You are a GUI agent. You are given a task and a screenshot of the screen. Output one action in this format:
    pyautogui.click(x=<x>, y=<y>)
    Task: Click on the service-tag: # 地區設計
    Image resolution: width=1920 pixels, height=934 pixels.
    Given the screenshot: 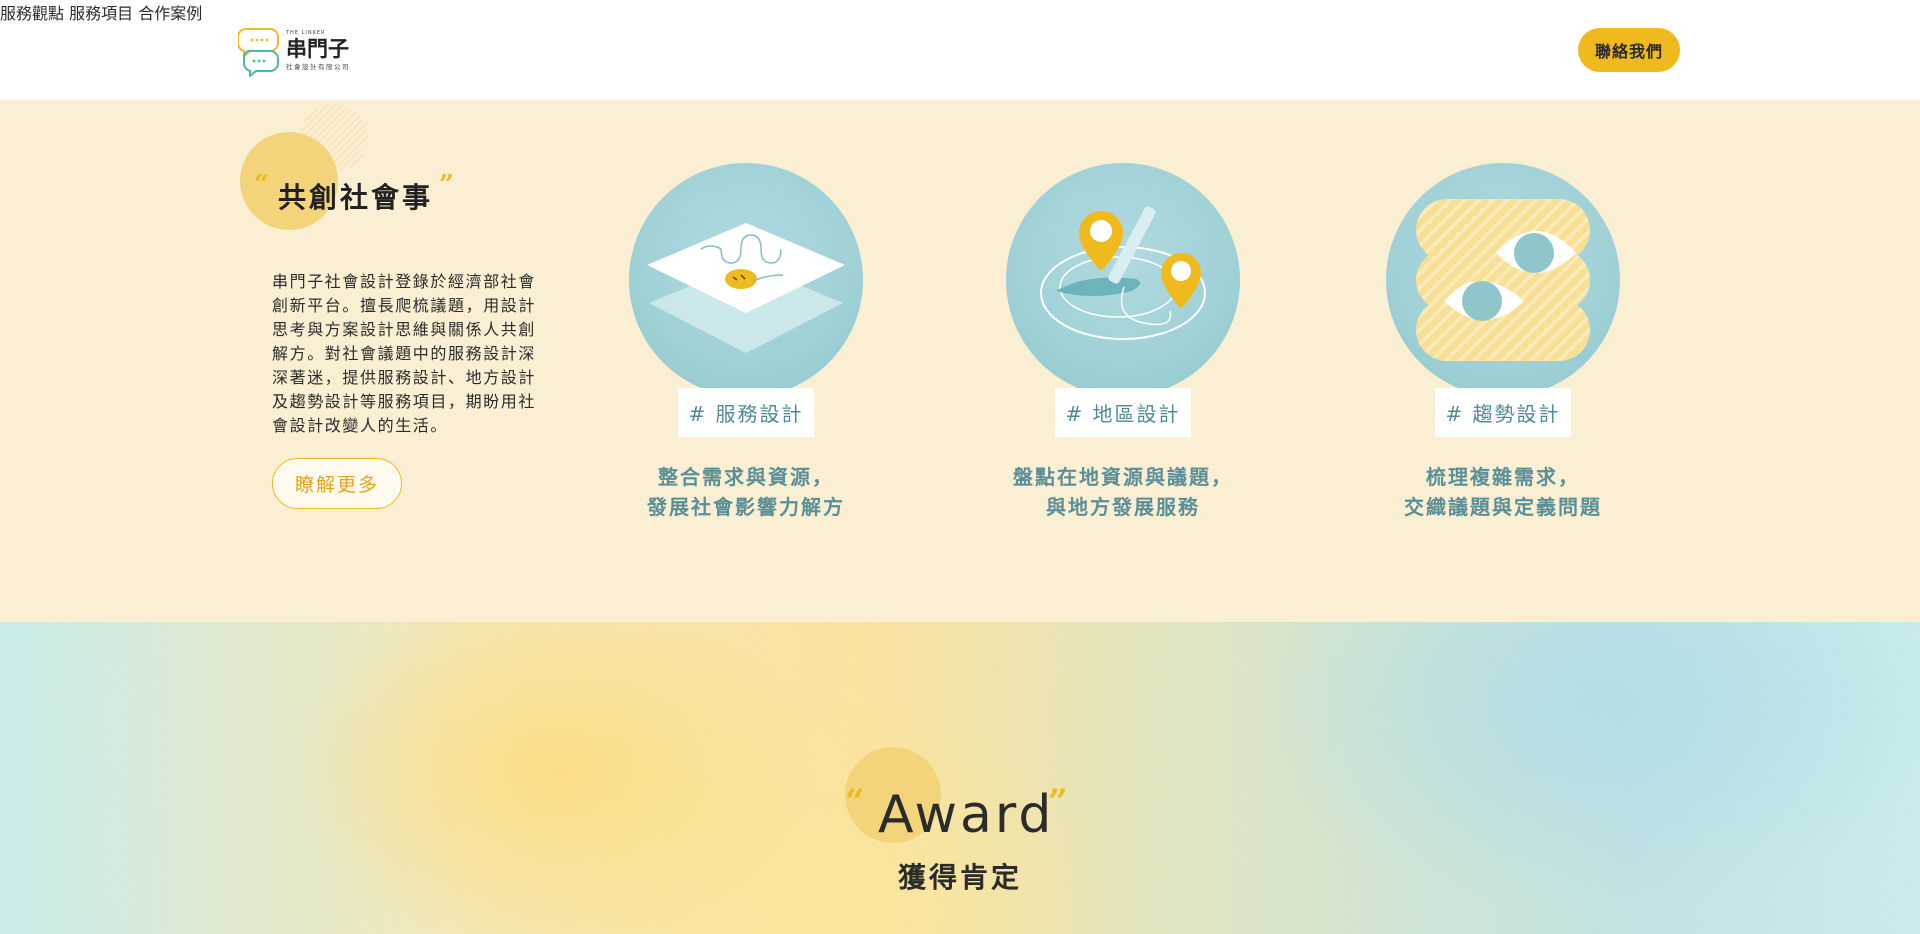 What is the action you would take?
    pyautogui.click(x=1123, y=412)
    